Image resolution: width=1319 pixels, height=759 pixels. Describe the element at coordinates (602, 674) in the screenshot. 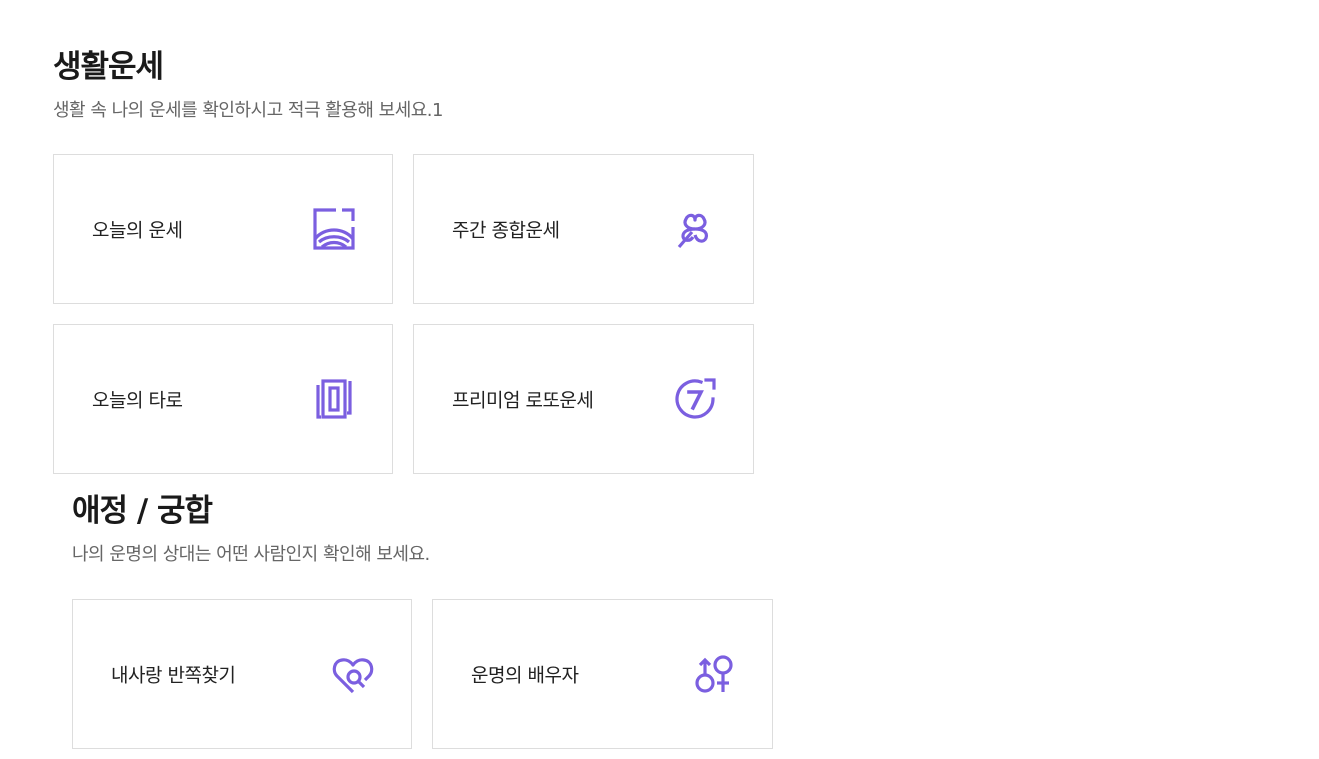

I see `card-destined-spouse: 운명의 배우자` at that location.